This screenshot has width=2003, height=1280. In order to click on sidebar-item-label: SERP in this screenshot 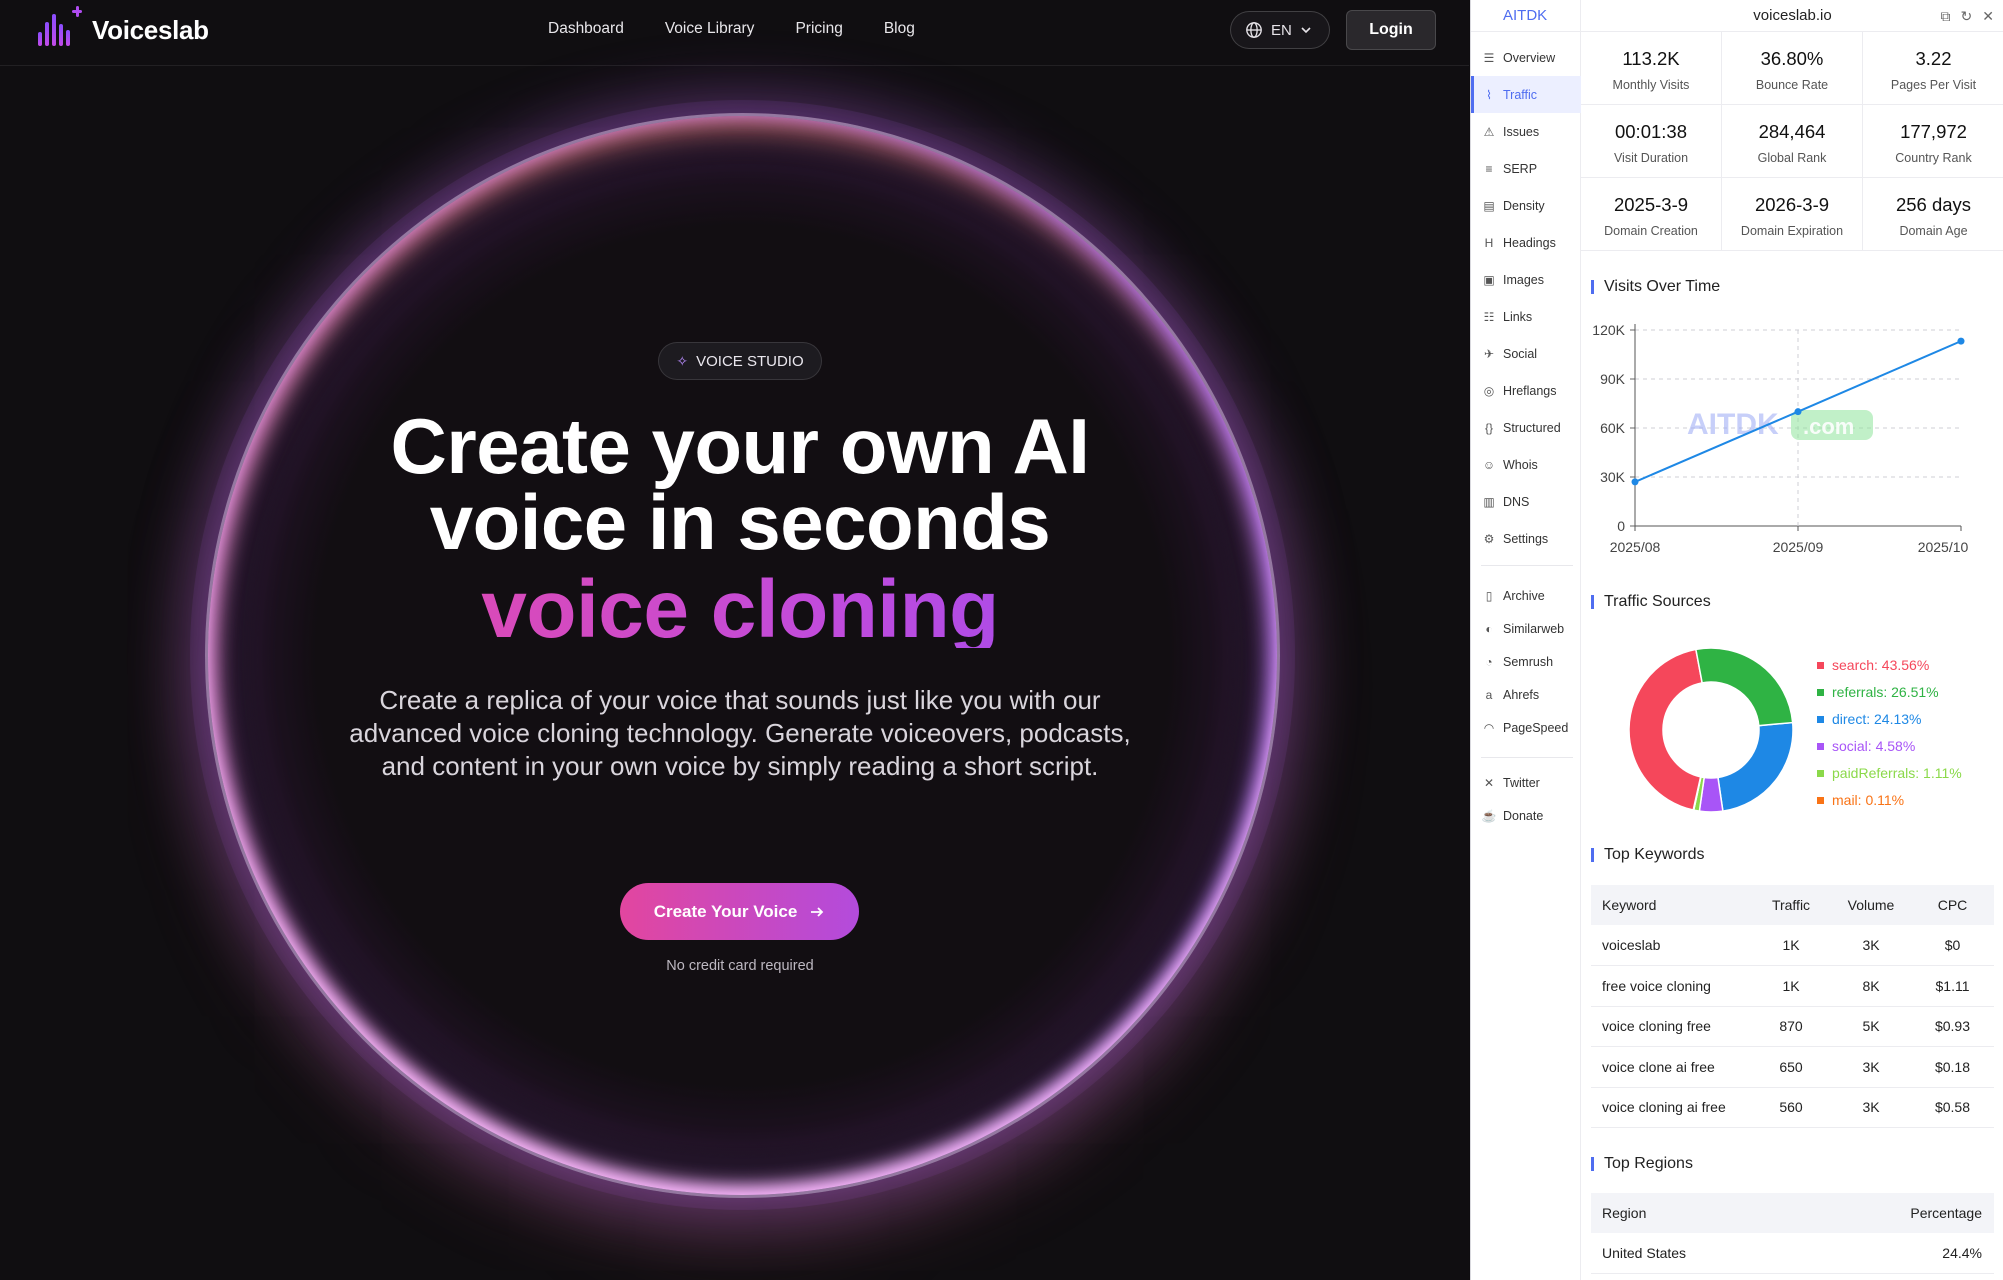, I will do `click(1520, 168)`.